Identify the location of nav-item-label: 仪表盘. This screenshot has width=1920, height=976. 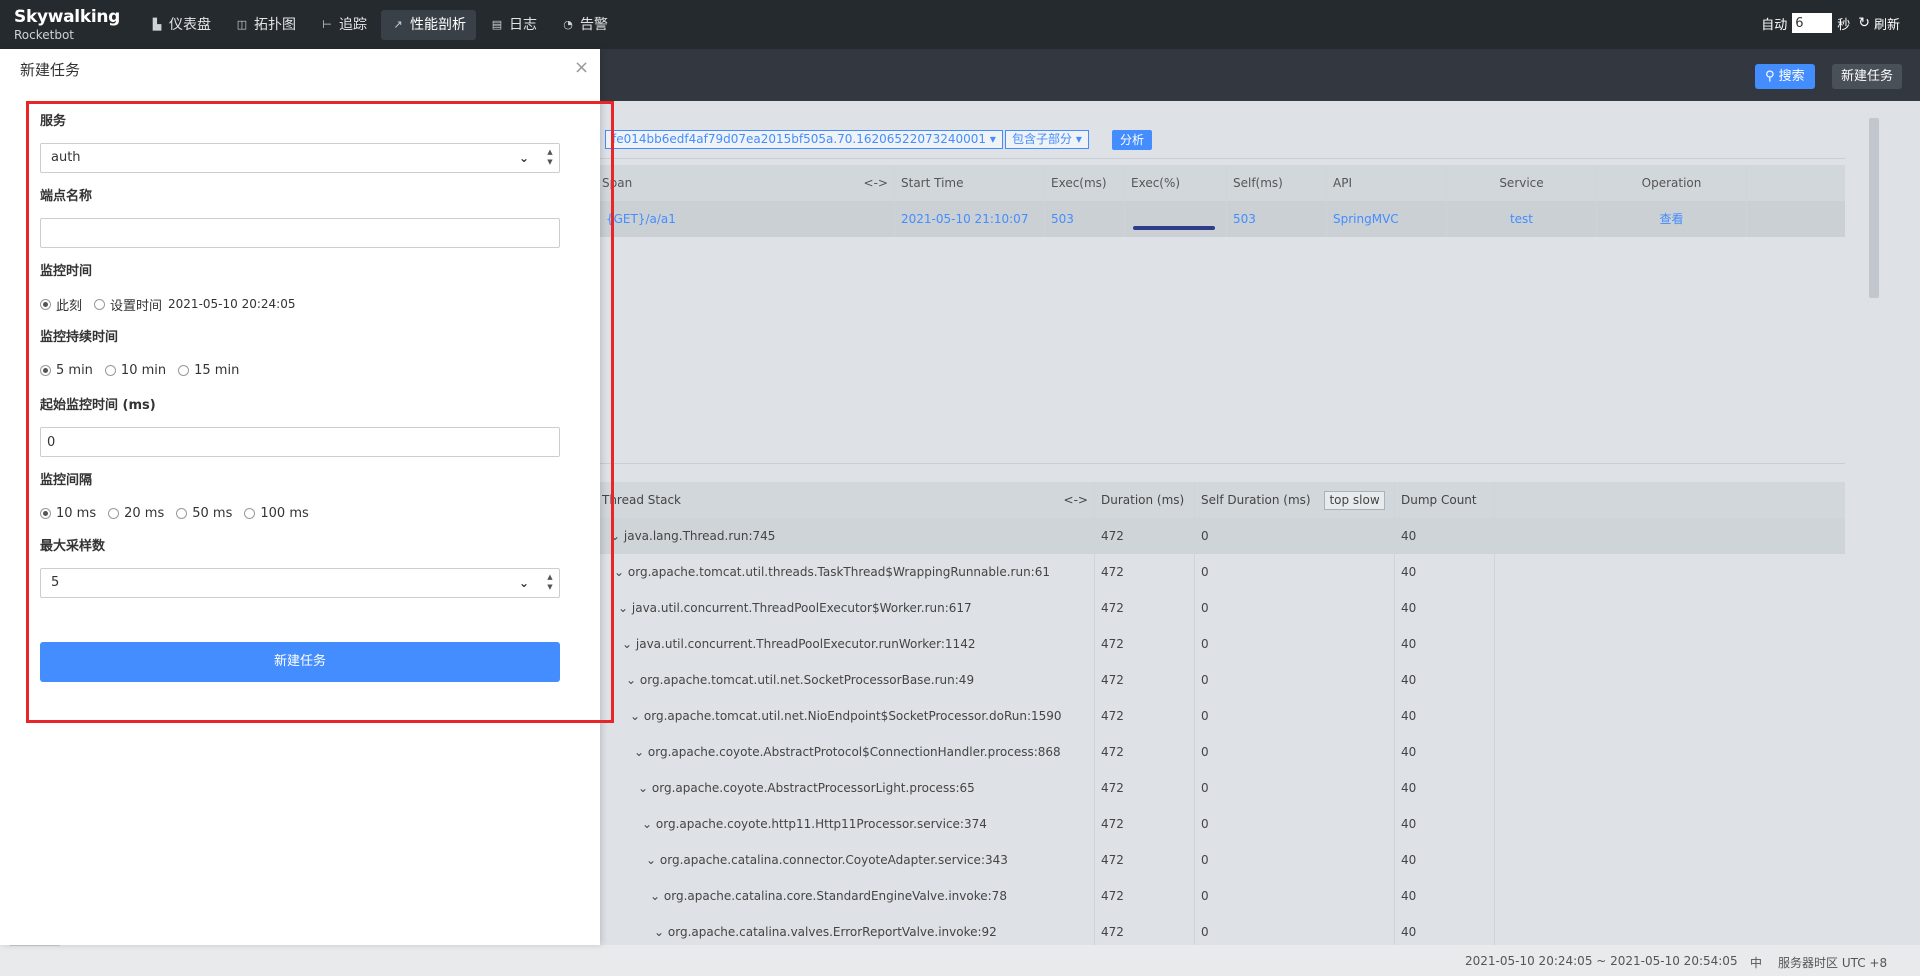
(190, 25).